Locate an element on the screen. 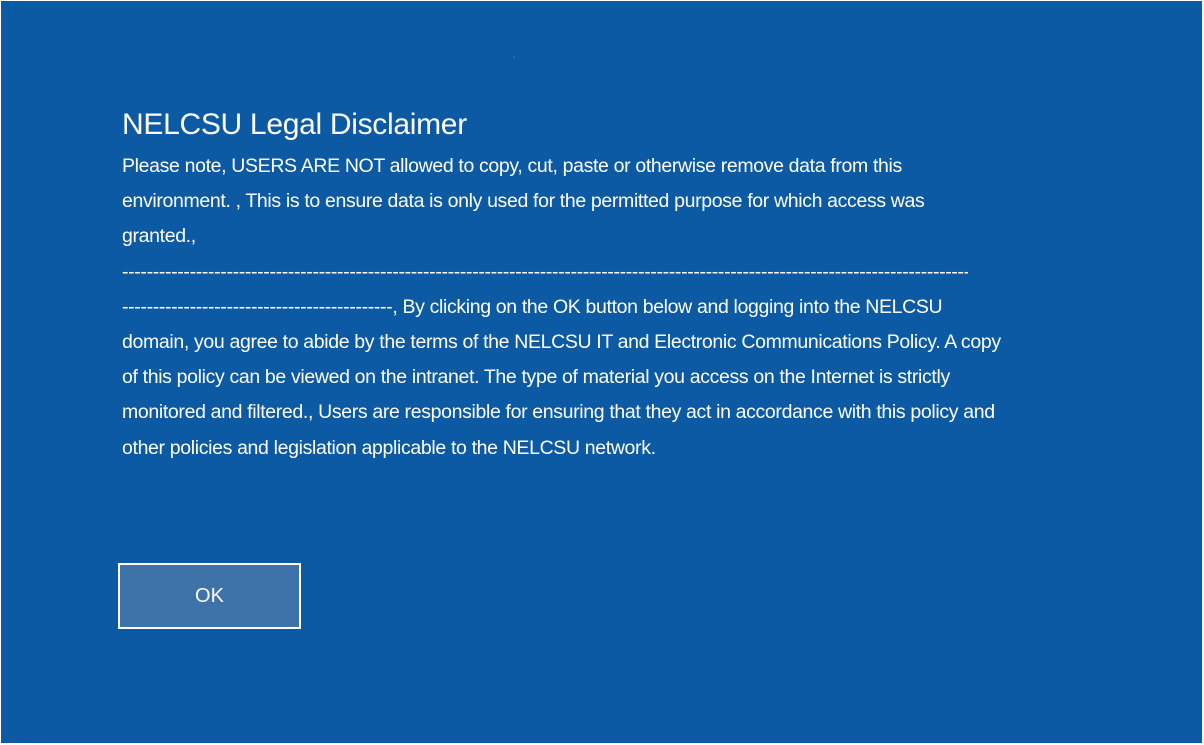 The height and width of the screenshot is (745, 1204). ok-button-label: OK is located at coordinates (209, 595).